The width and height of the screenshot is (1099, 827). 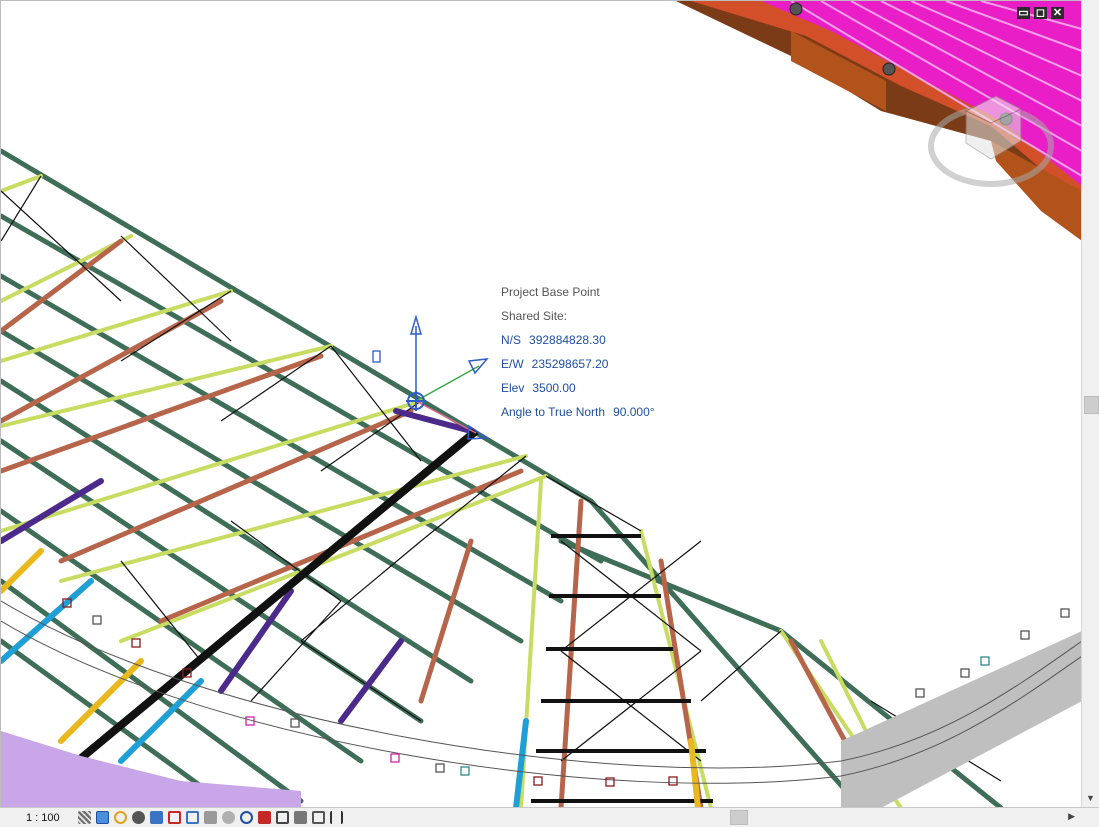 I want to click on restore-button: ◻, so click(x=1040, y=13).